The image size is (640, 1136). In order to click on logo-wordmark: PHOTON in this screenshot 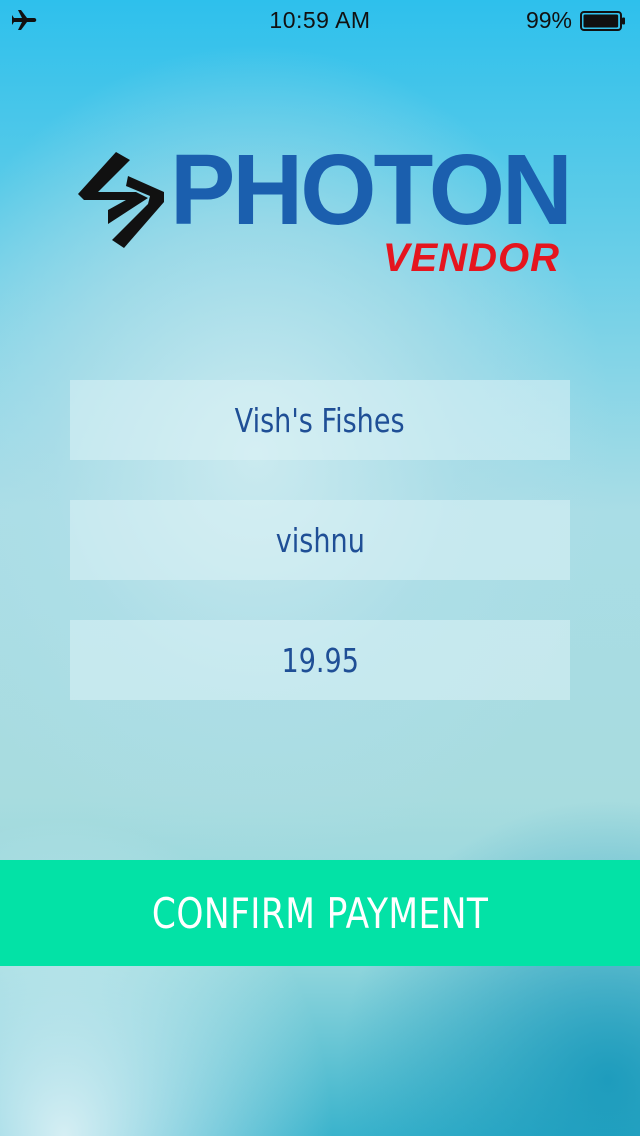, I will do `click(371, 190)`.